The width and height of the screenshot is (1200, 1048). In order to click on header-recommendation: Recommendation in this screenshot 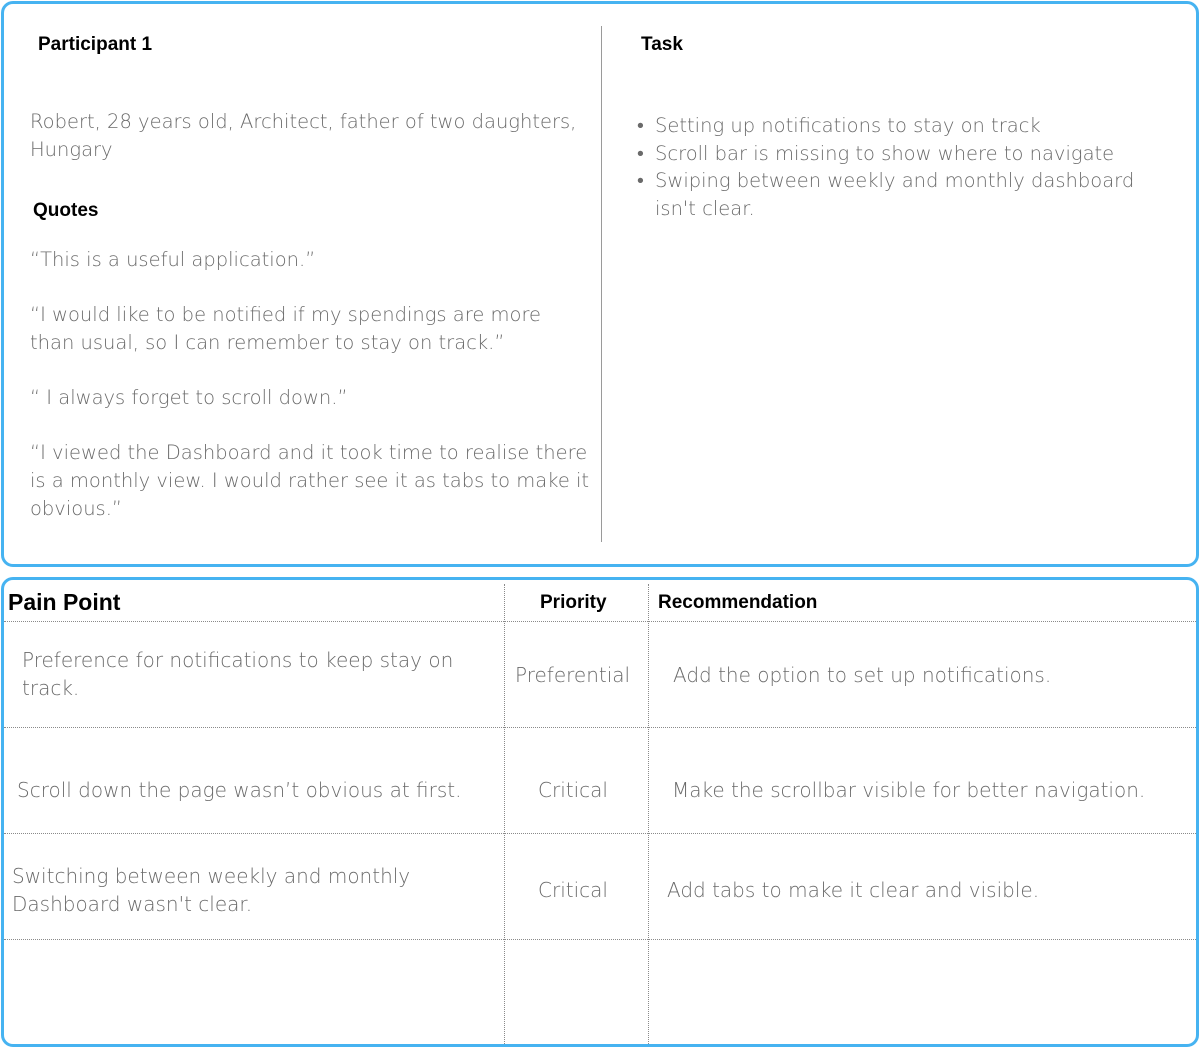, I will do `click(738, 602)`.